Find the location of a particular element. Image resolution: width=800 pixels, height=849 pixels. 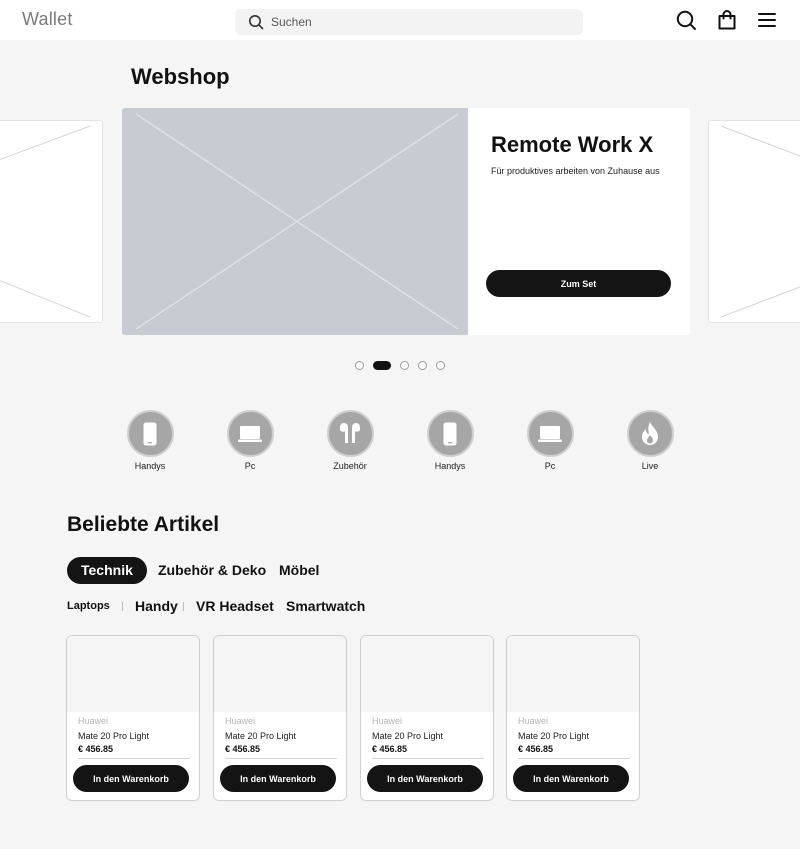

section-title: Beliebte Artikel is located at coordinates (143, 524).